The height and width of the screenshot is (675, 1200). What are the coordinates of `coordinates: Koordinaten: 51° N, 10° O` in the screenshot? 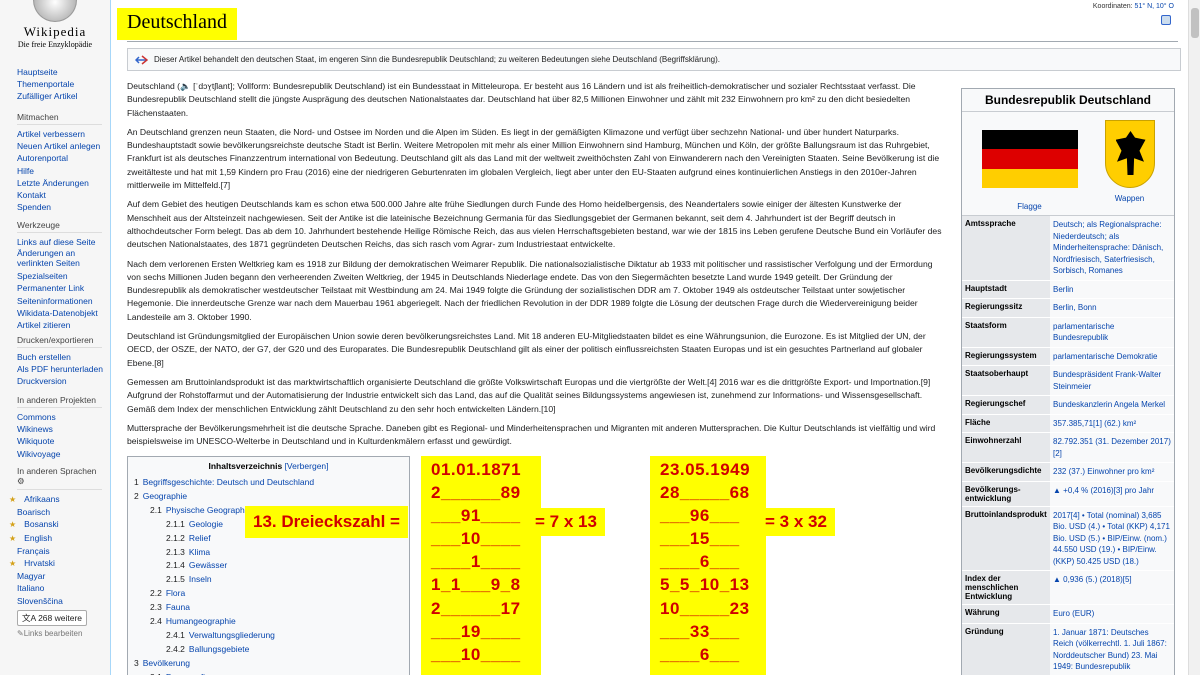 It's located at (1133, 6).